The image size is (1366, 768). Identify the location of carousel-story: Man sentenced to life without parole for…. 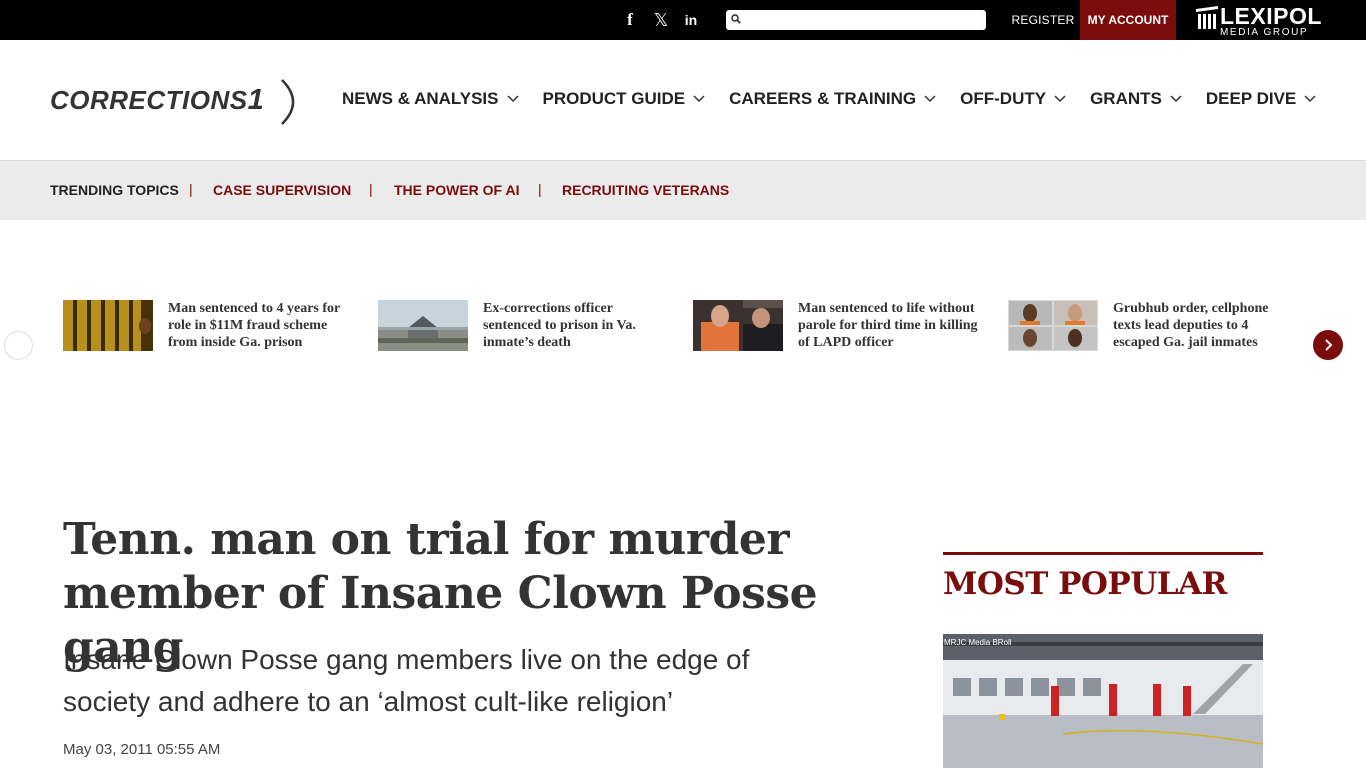
(843, 335).